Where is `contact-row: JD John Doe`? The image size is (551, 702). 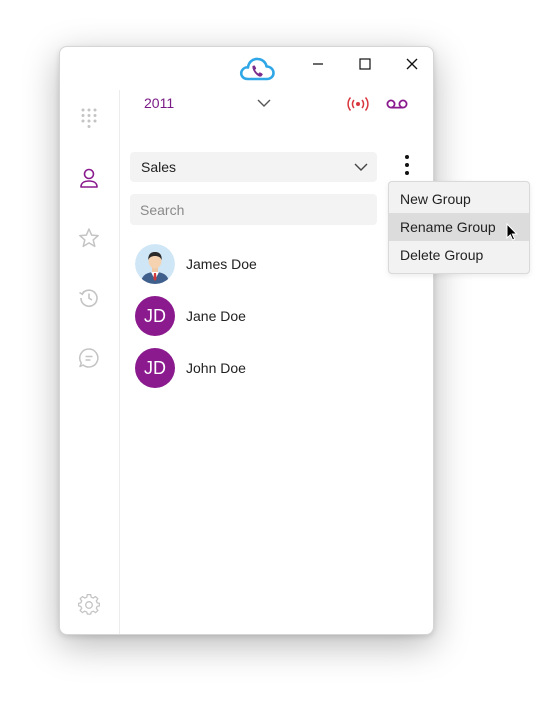
contact-row: JD John Doe is located at coordinates (255, 368).